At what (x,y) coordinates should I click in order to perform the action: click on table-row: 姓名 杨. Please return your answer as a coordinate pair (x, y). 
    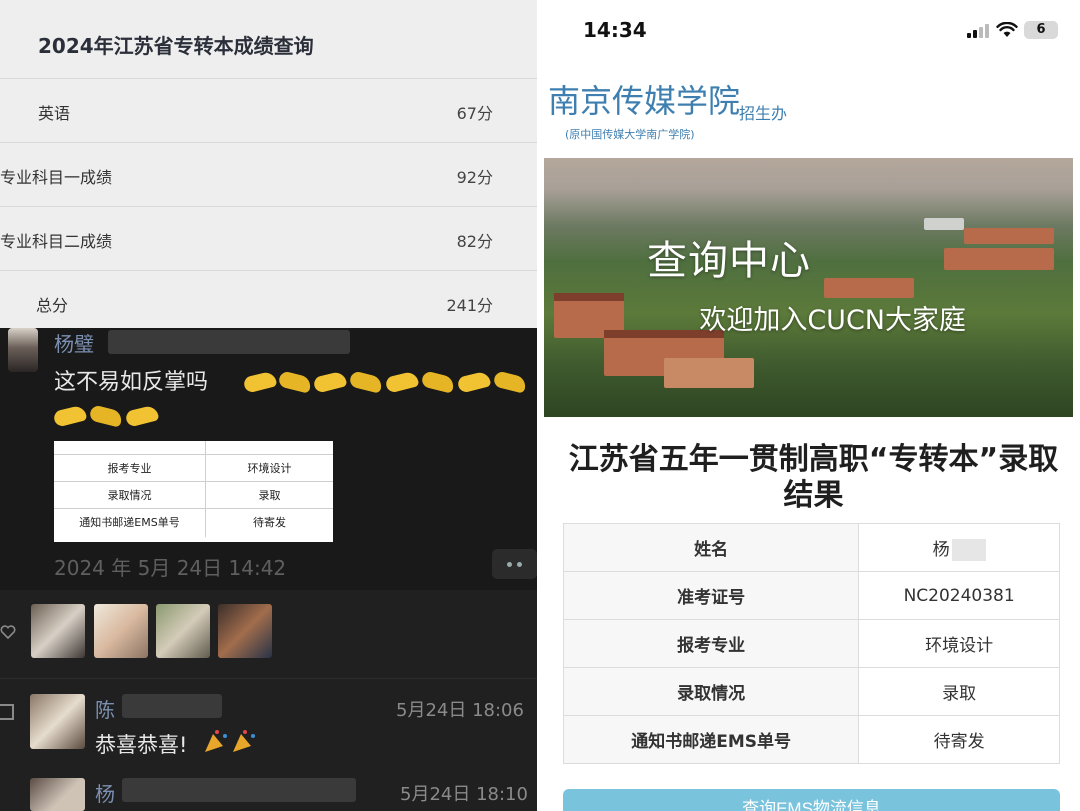
    Looking at the image, I should click on (811, 547).